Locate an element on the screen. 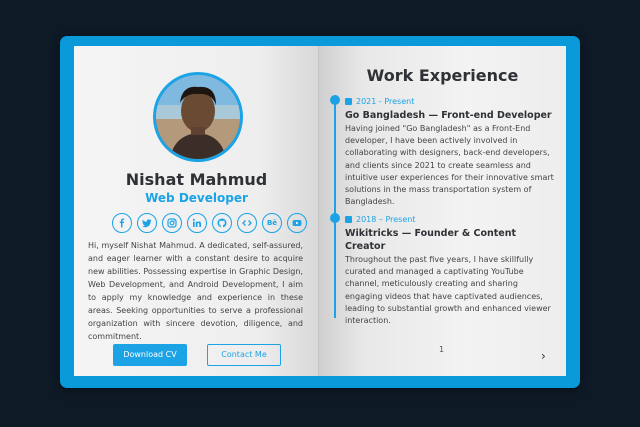 This screenshot has width=640, height=427. github-icon is located at coordinates (222, 223).